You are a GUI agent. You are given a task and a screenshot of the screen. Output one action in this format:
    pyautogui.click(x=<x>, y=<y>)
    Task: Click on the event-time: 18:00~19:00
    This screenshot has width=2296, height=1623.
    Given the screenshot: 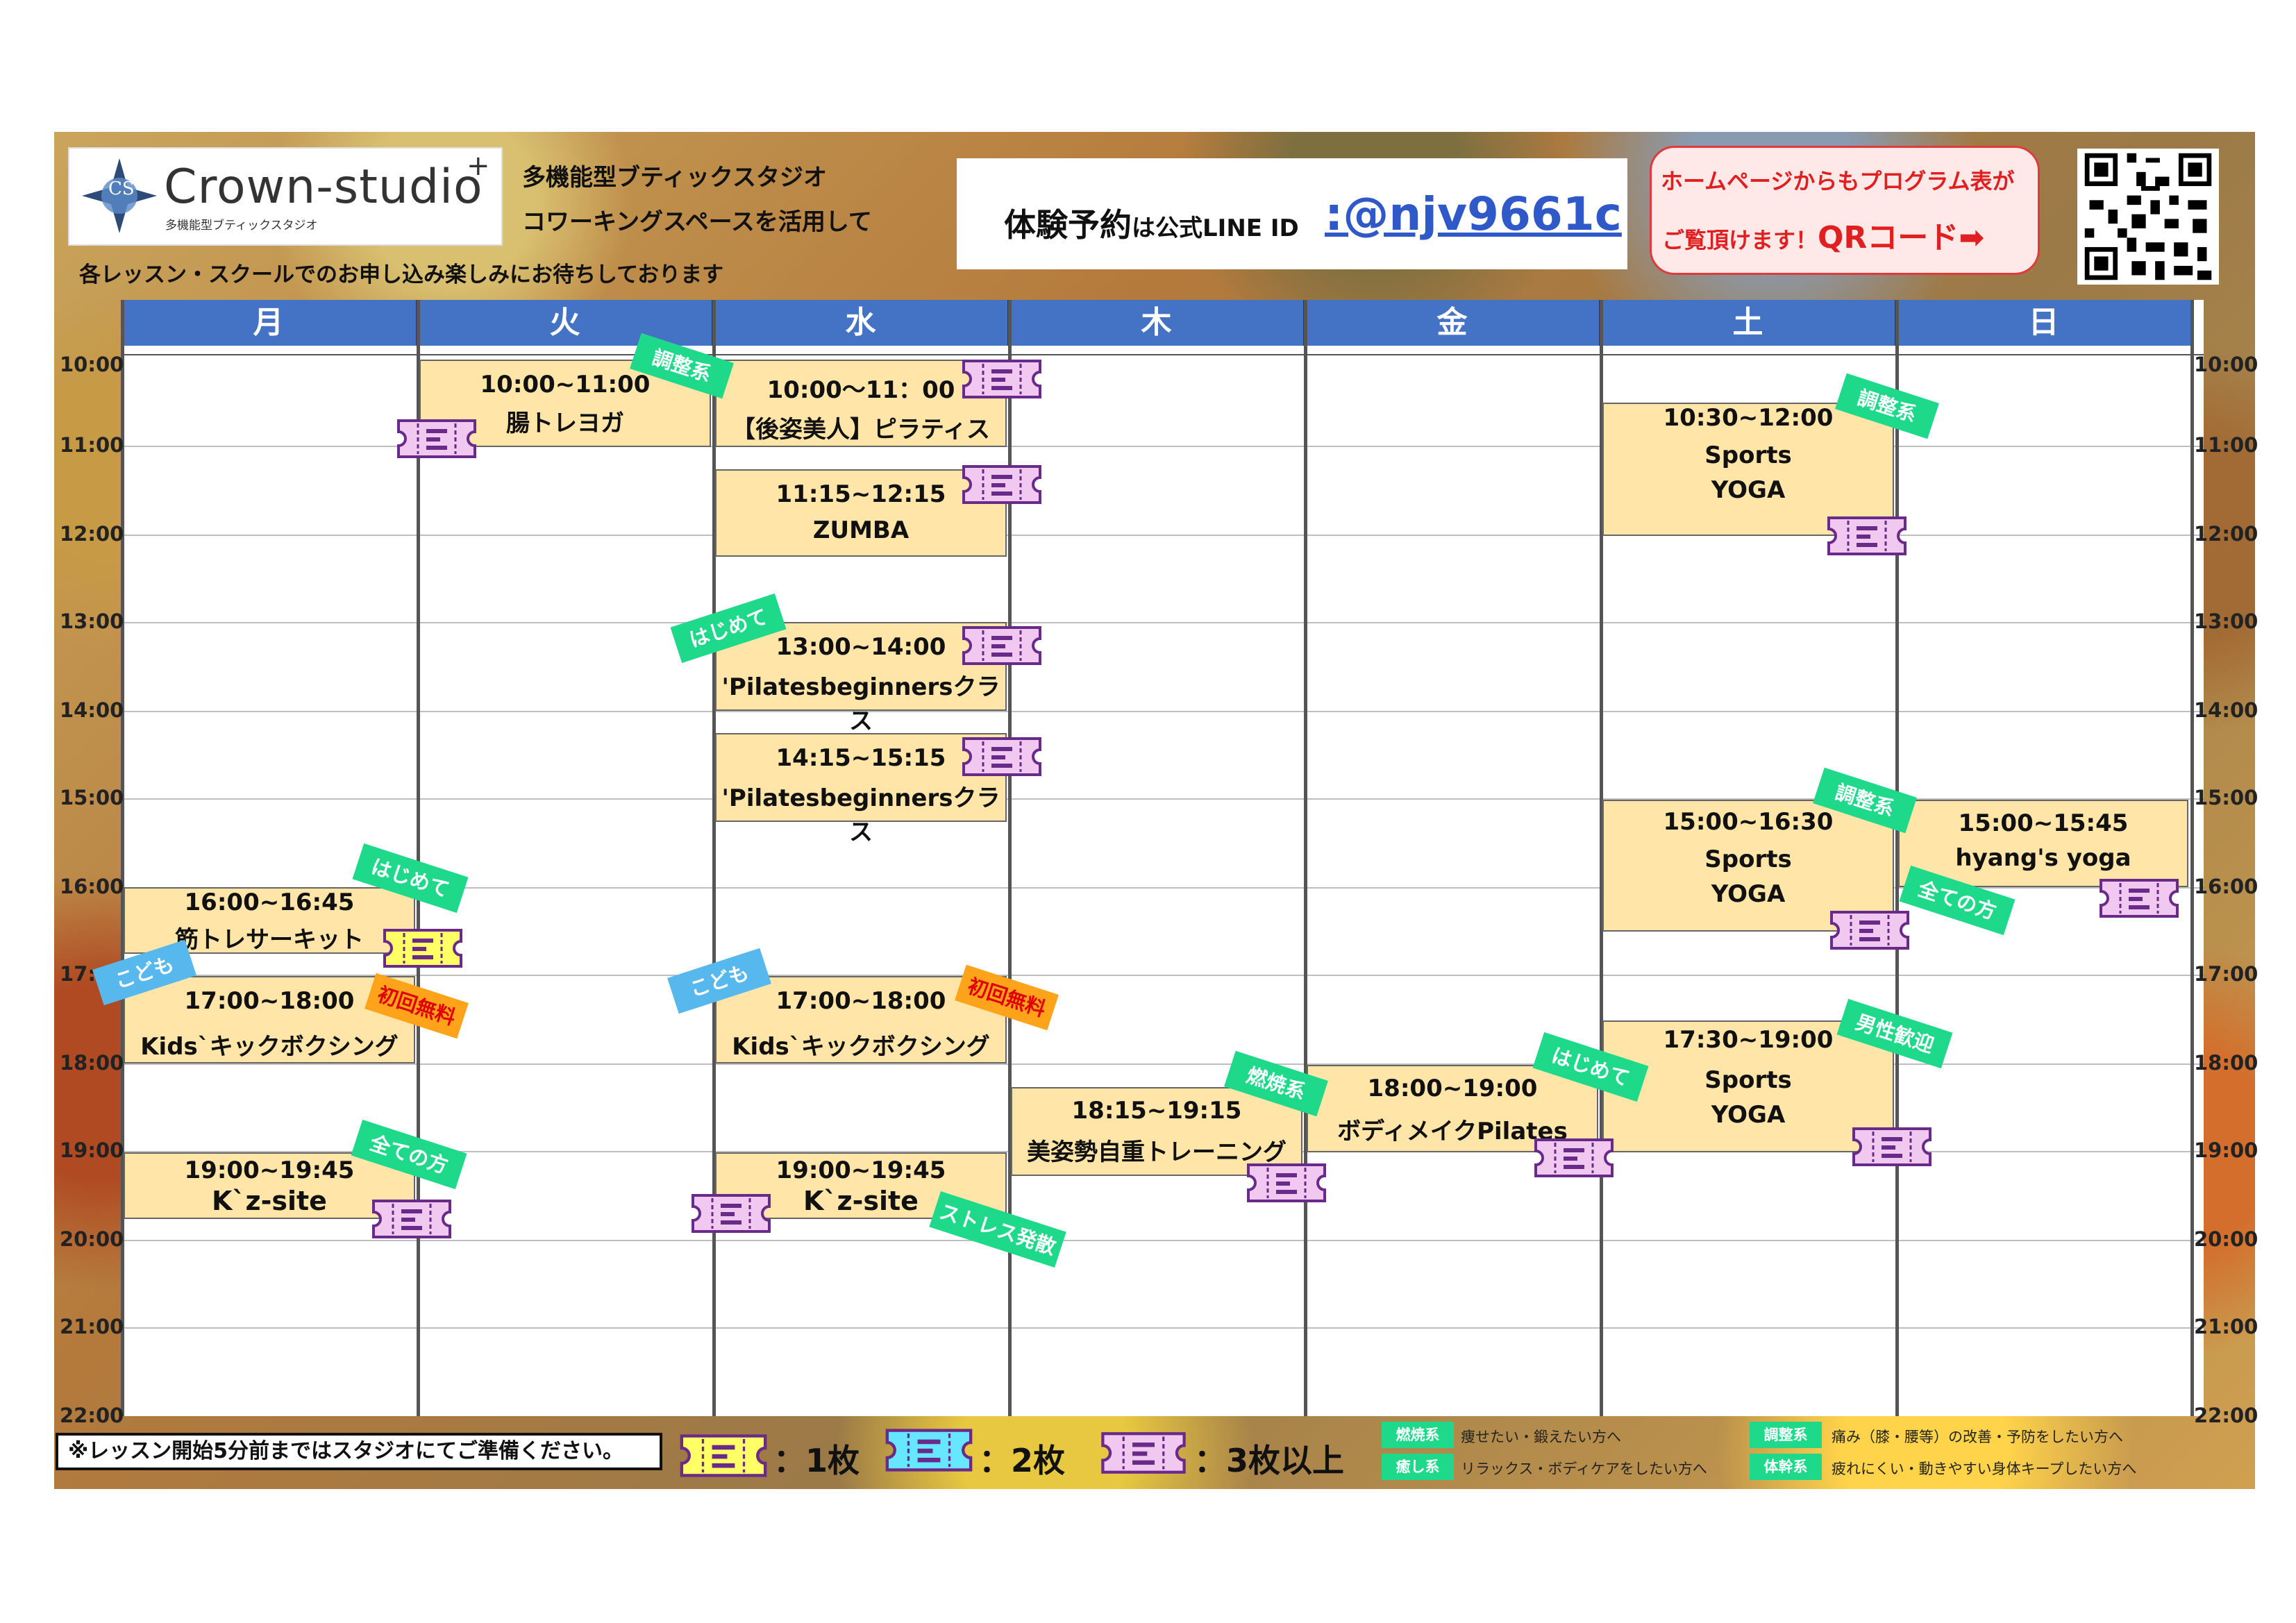 What is the action you would take?
    pyautogui.click(x=1452, y=1088)
    